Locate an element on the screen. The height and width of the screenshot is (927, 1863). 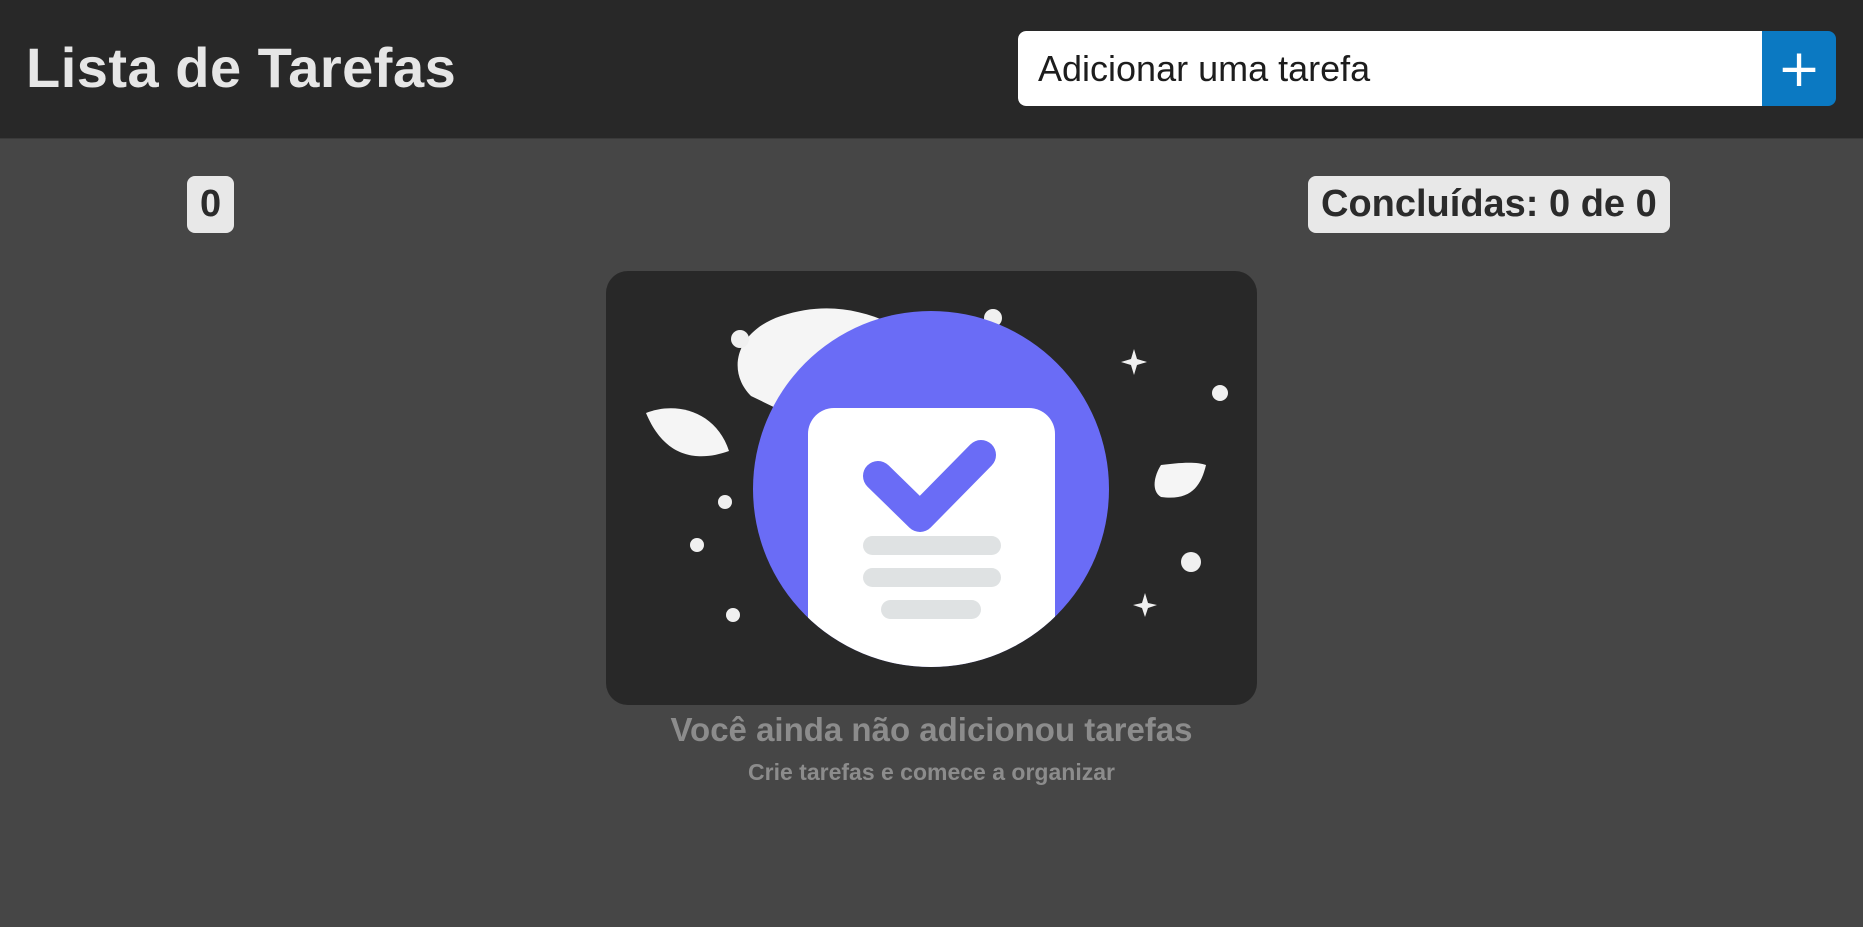
clipboard-icon is located at coordinates (931, 537).